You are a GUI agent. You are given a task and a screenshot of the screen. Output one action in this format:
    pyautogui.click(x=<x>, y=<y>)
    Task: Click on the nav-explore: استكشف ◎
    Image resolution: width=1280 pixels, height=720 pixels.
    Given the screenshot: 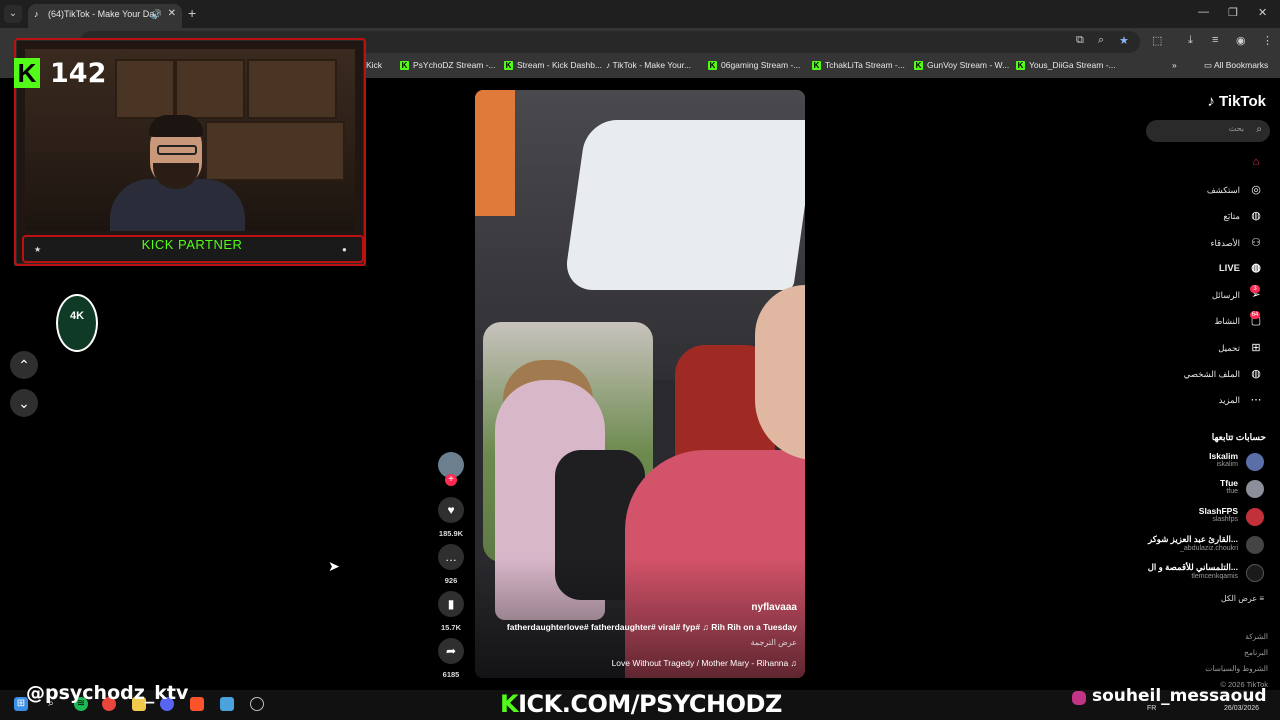 What is the action you would take?
    pyautogui.click(x=1235, y=189)
    